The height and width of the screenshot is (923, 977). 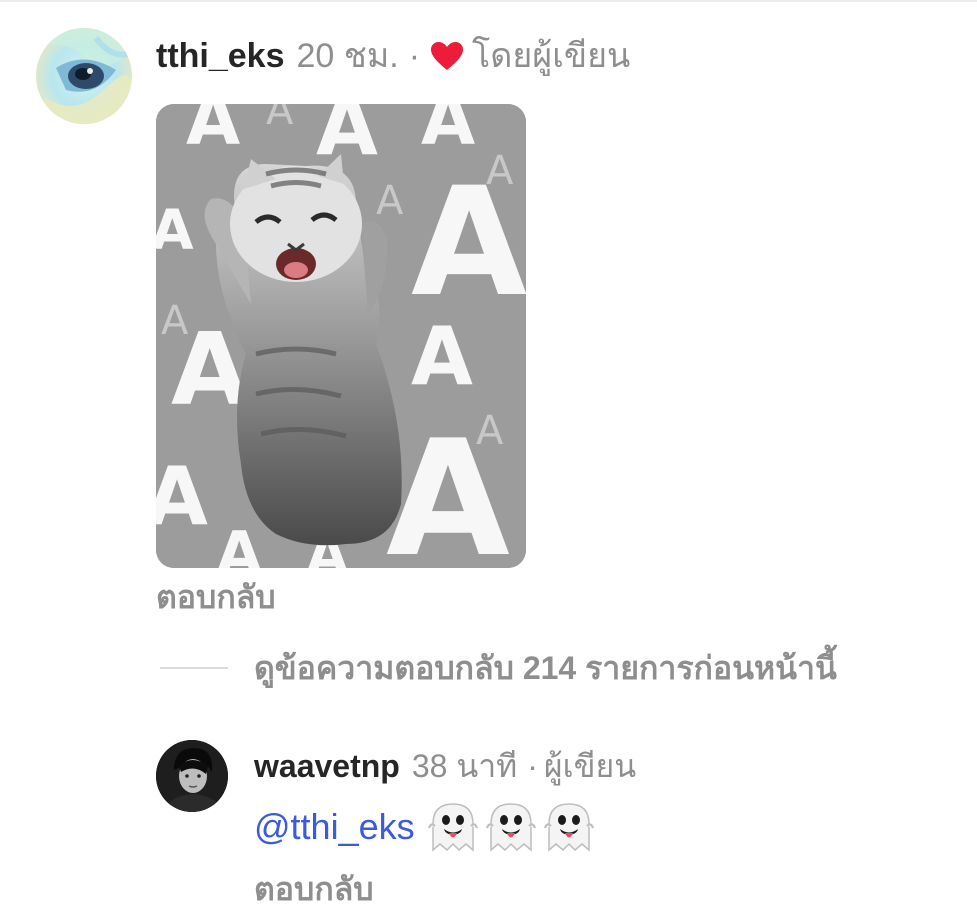 I want to click on reply-author-username: waavetnp, so click(x=327, y=766).